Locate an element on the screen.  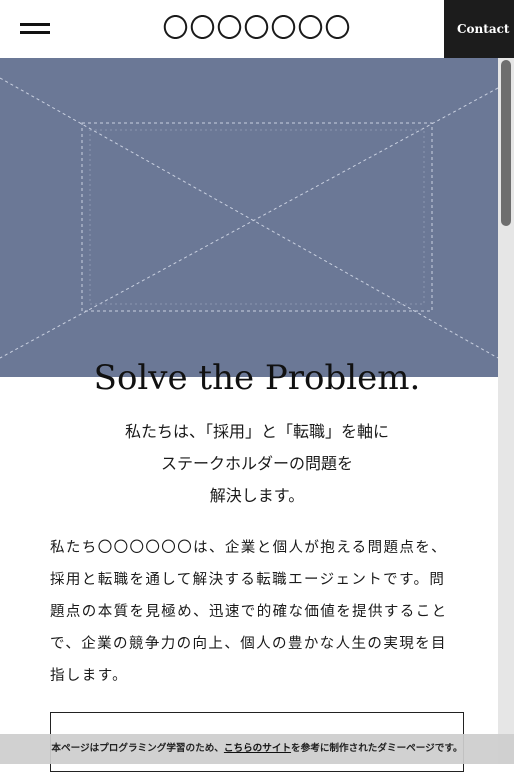
lead-text: 私たちは、「採用」と「転職」を軸に ステークホルダーの問題を 解決します。 is located at coordinates (257, 464).